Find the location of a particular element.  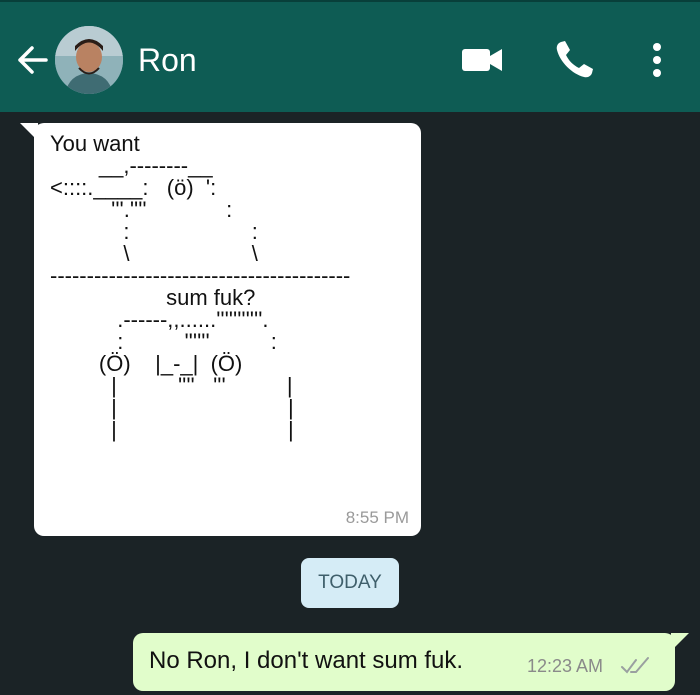

message-time: 8:55 PM is located at coordinates (377, 517).